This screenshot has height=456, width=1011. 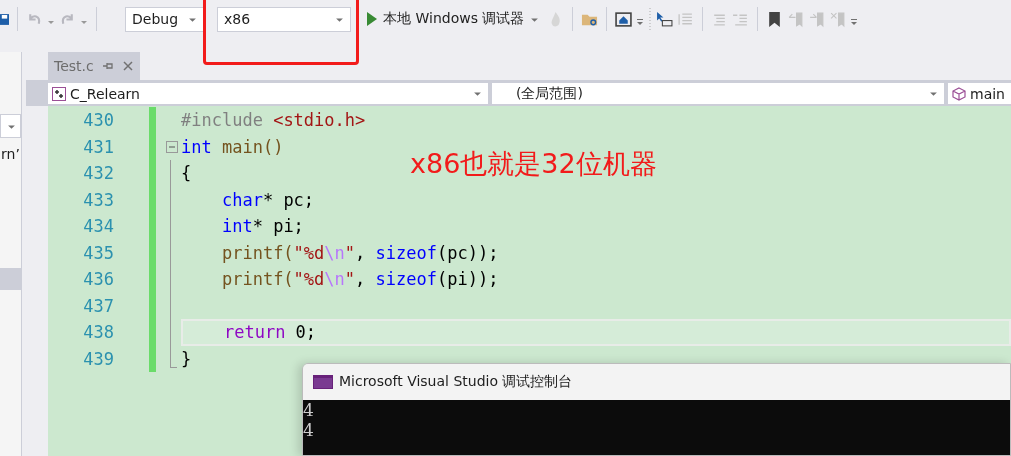 I want to click on start-debugging-button: 本地 Windows 调试器, so click(x=453, y=19).